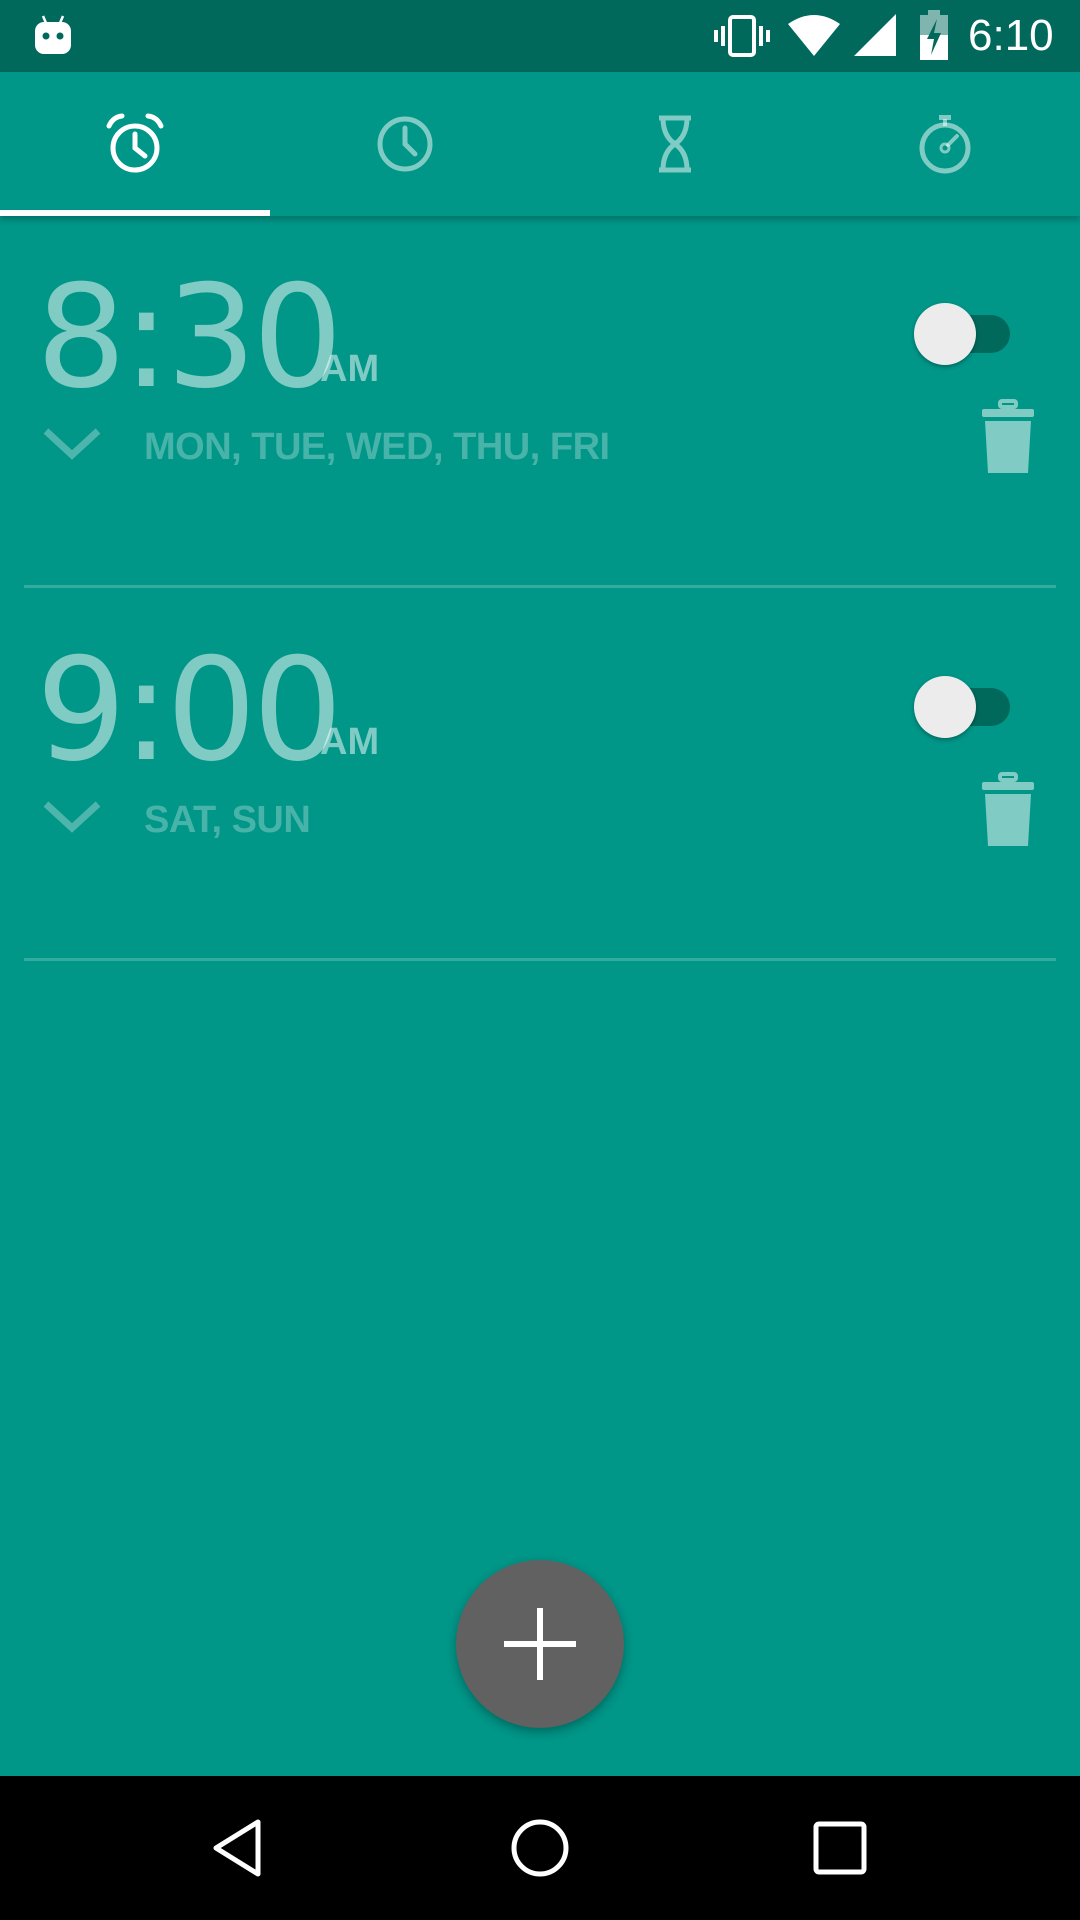  I want to click on tab-alarm, so click(135, 144).